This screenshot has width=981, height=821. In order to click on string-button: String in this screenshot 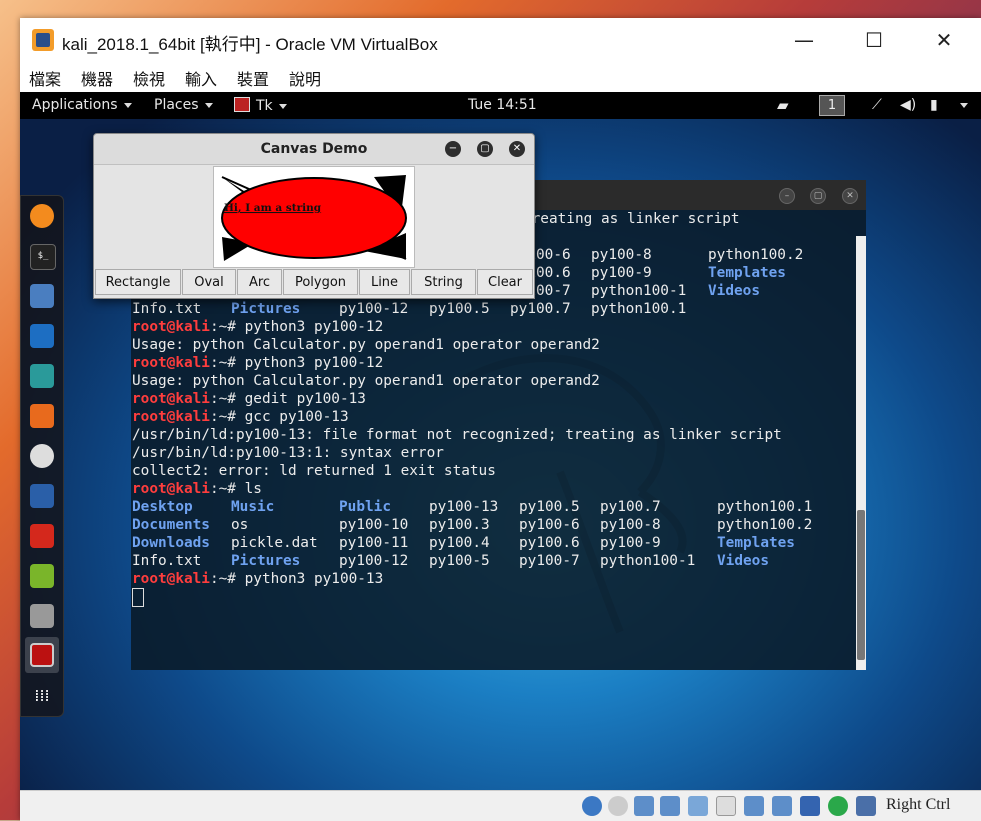, I will do `click(443, 282)`.